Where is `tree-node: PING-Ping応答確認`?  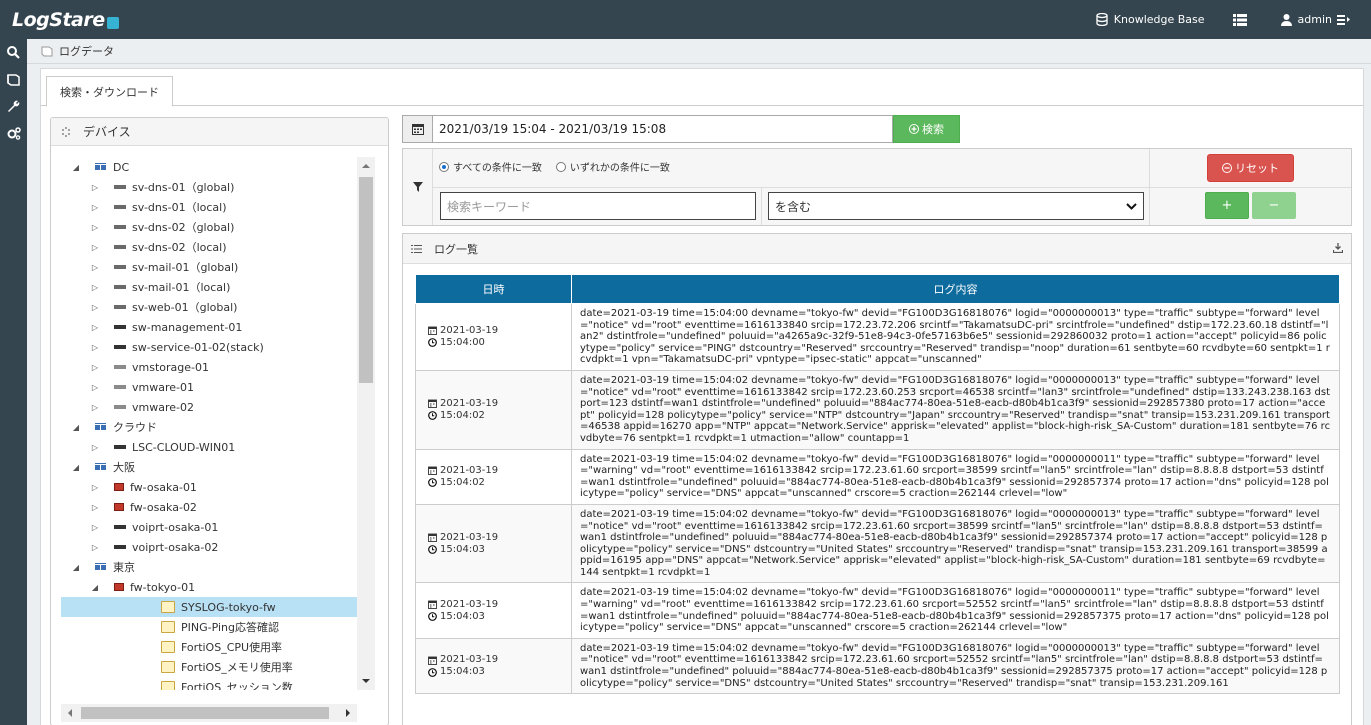 tree-node: PING-Ping応答確認 is located at coordinates (209, 627).